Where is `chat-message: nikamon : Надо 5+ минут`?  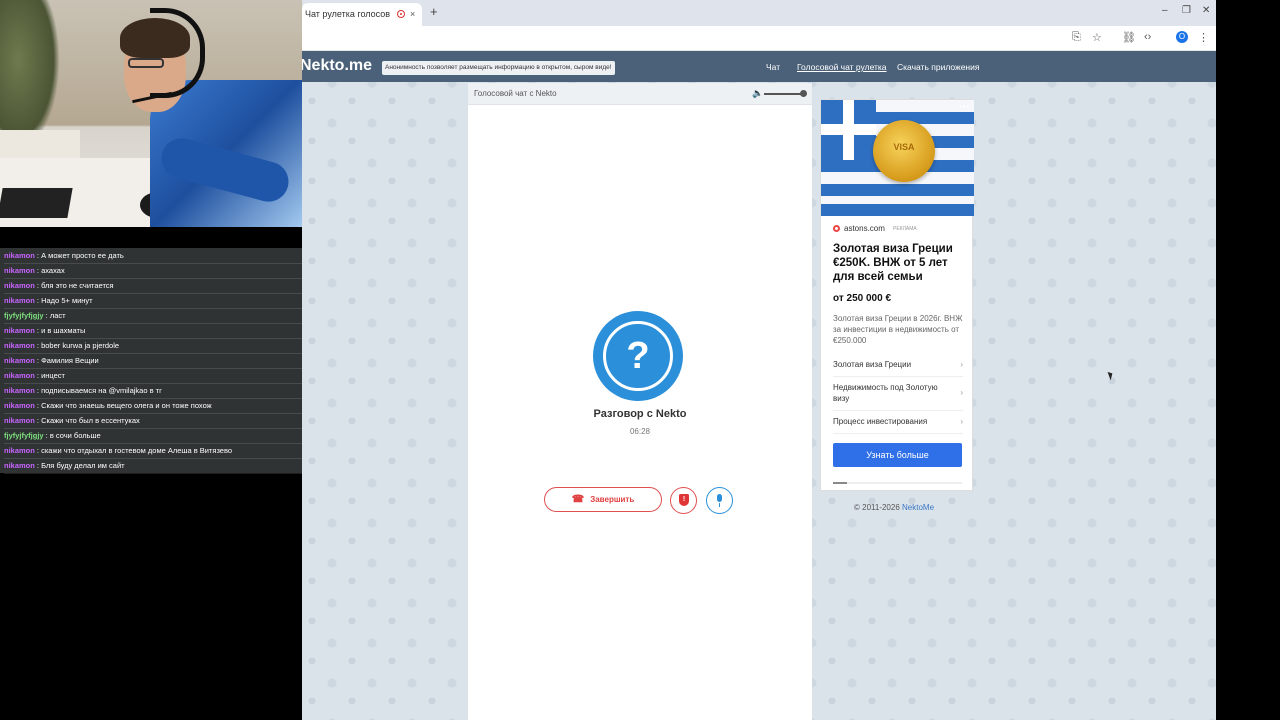 chat-message: nikamon : Надо 5+ минут is located at coordinates (153, 301).